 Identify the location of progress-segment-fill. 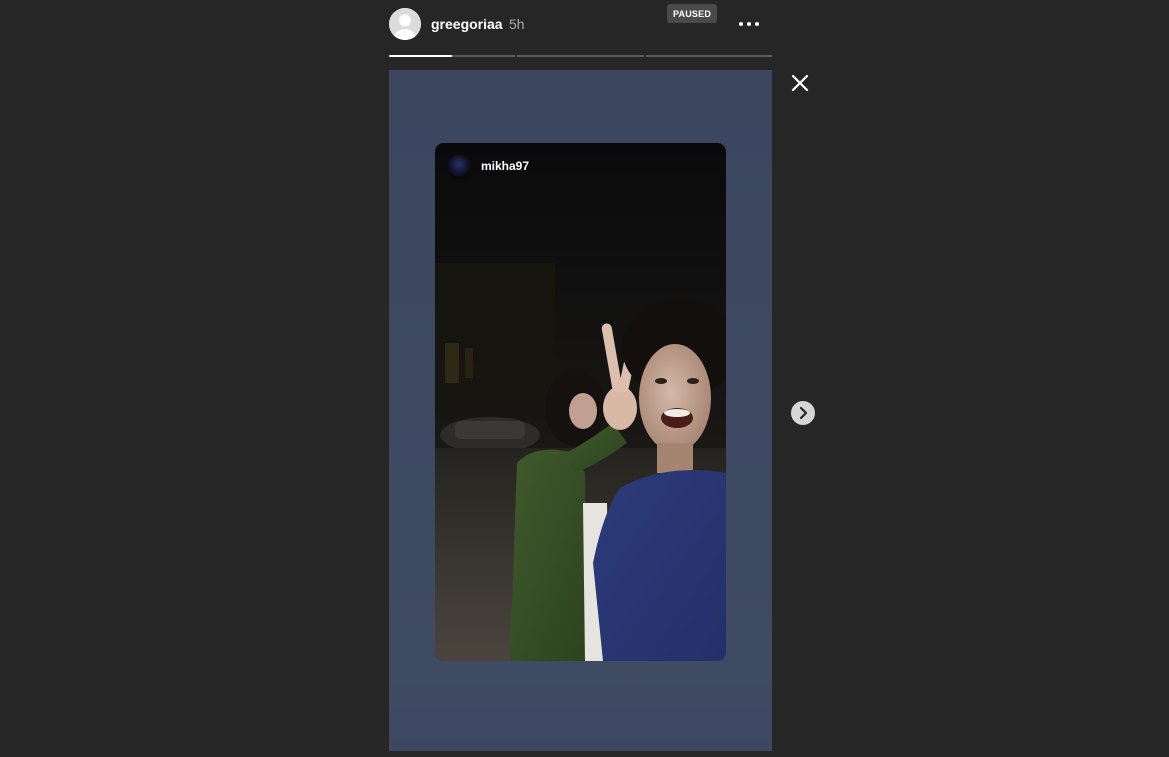
(421, 56).